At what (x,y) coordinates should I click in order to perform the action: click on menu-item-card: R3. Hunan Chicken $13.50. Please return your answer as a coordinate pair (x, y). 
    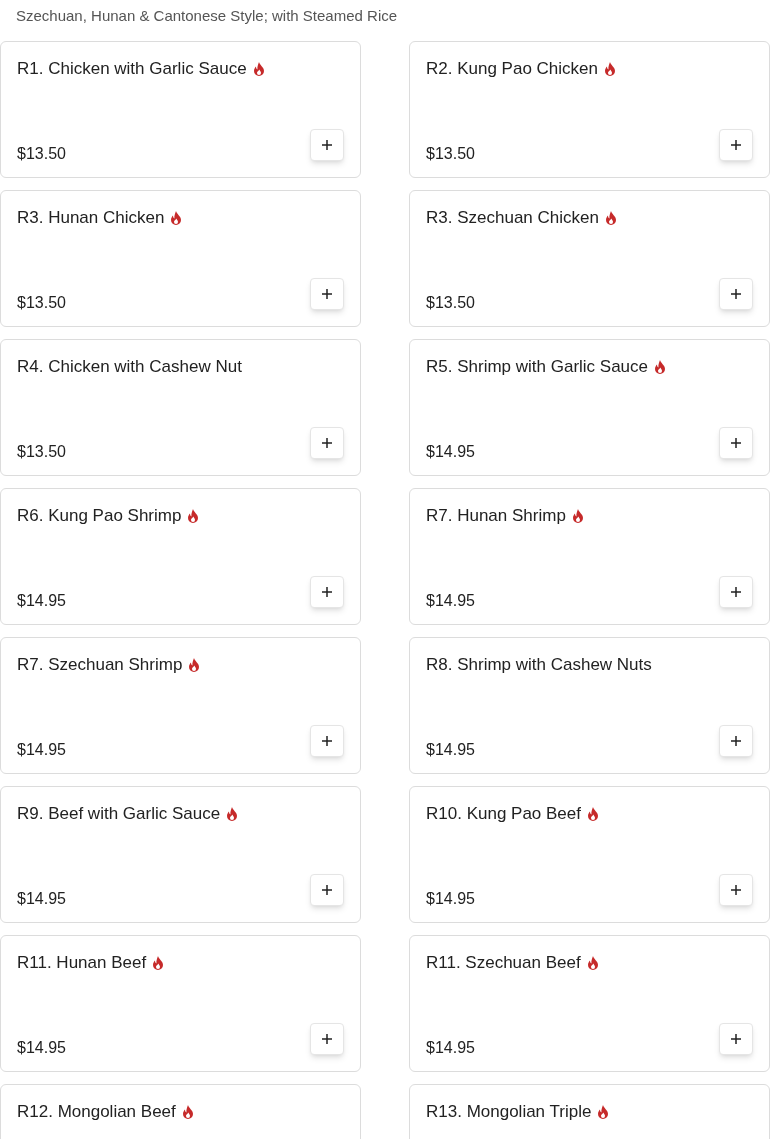
    Looking at the image, I should click on (180, 258).